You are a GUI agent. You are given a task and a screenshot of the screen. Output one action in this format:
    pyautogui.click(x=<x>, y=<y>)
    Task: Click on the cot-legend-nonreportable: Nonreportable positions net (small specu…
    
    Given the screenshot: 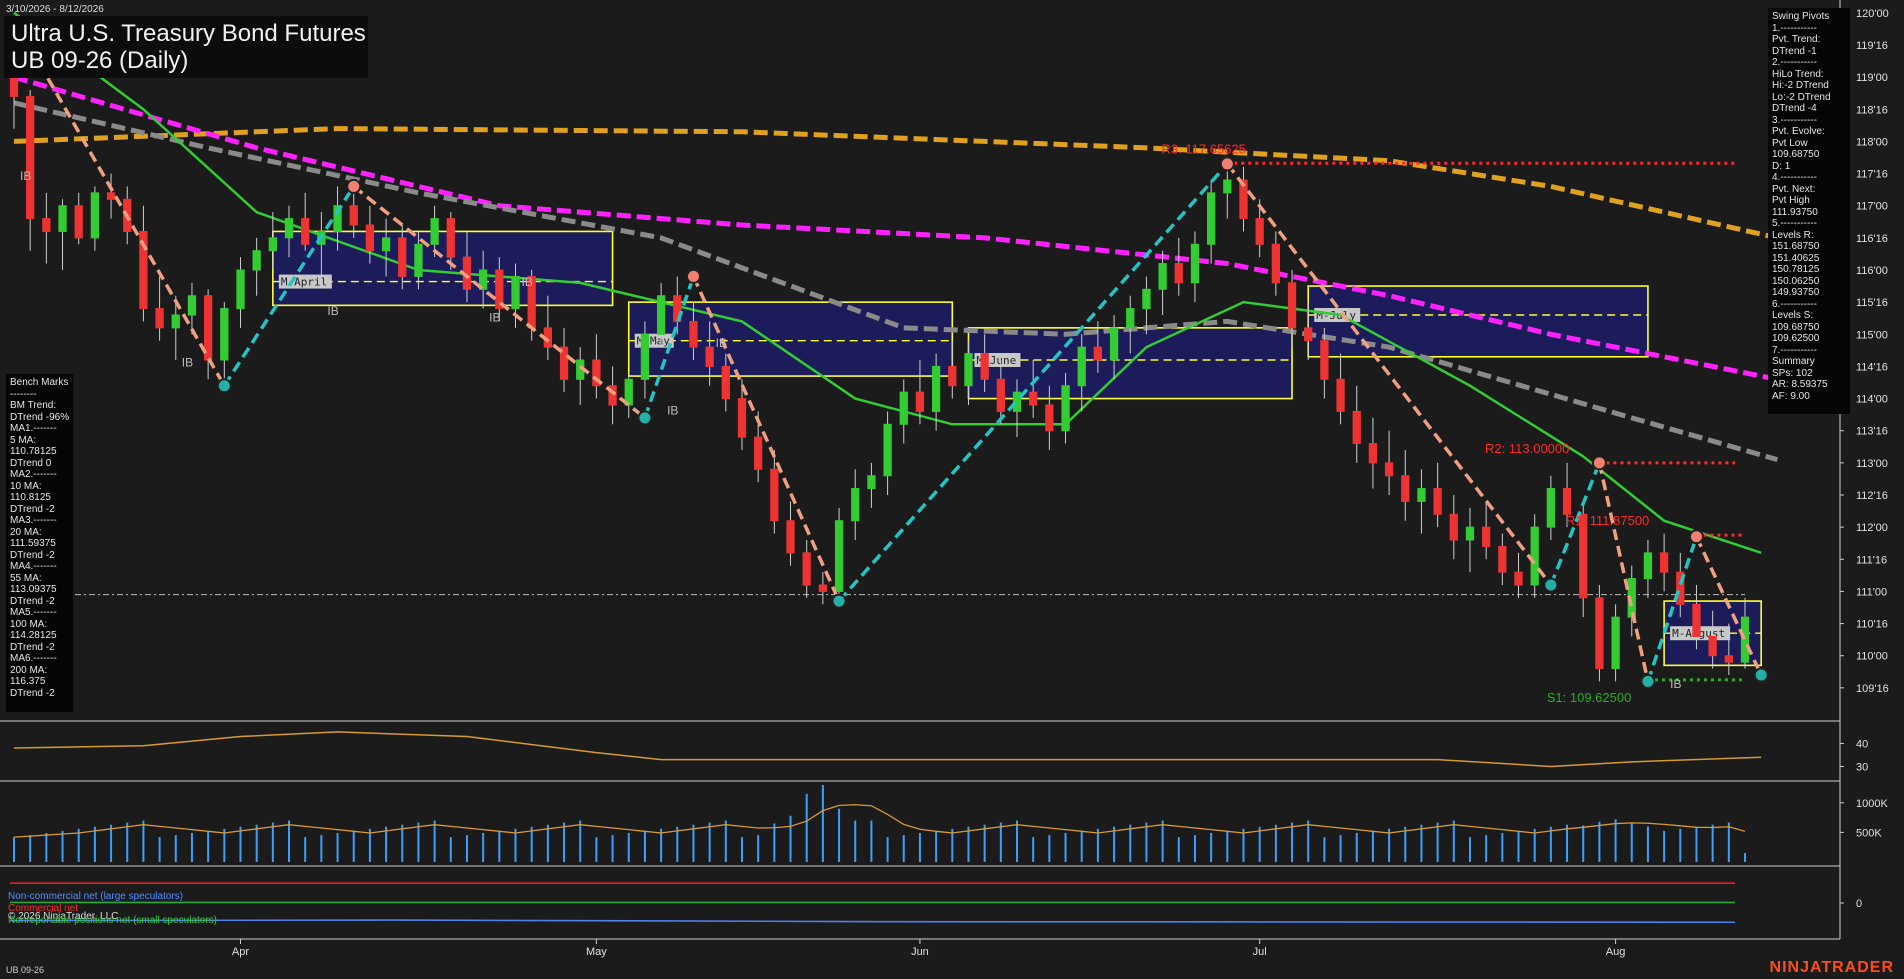 What is the action you would take?
    pyautogui.click(x=112, y=920)
    